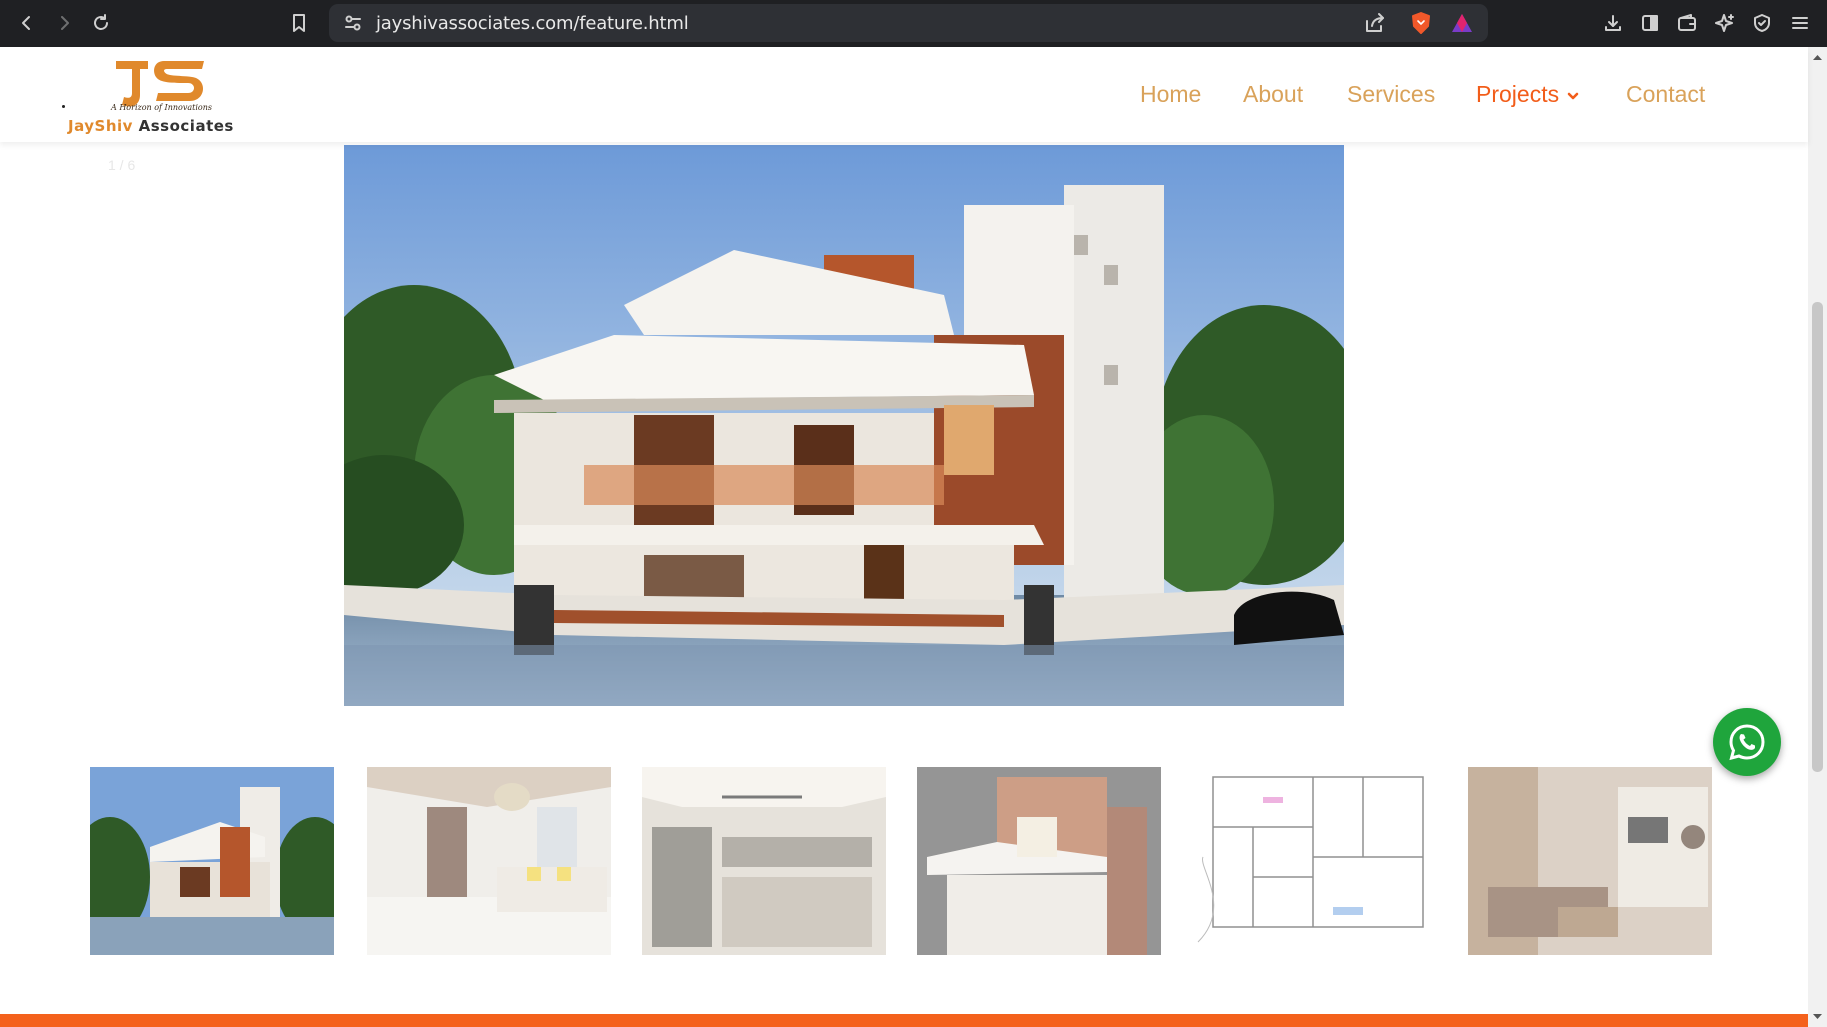 This screenshot has height=1027, width=1827. I want to click on brick-exterior-thumbnail-image, so click(1039, 861).